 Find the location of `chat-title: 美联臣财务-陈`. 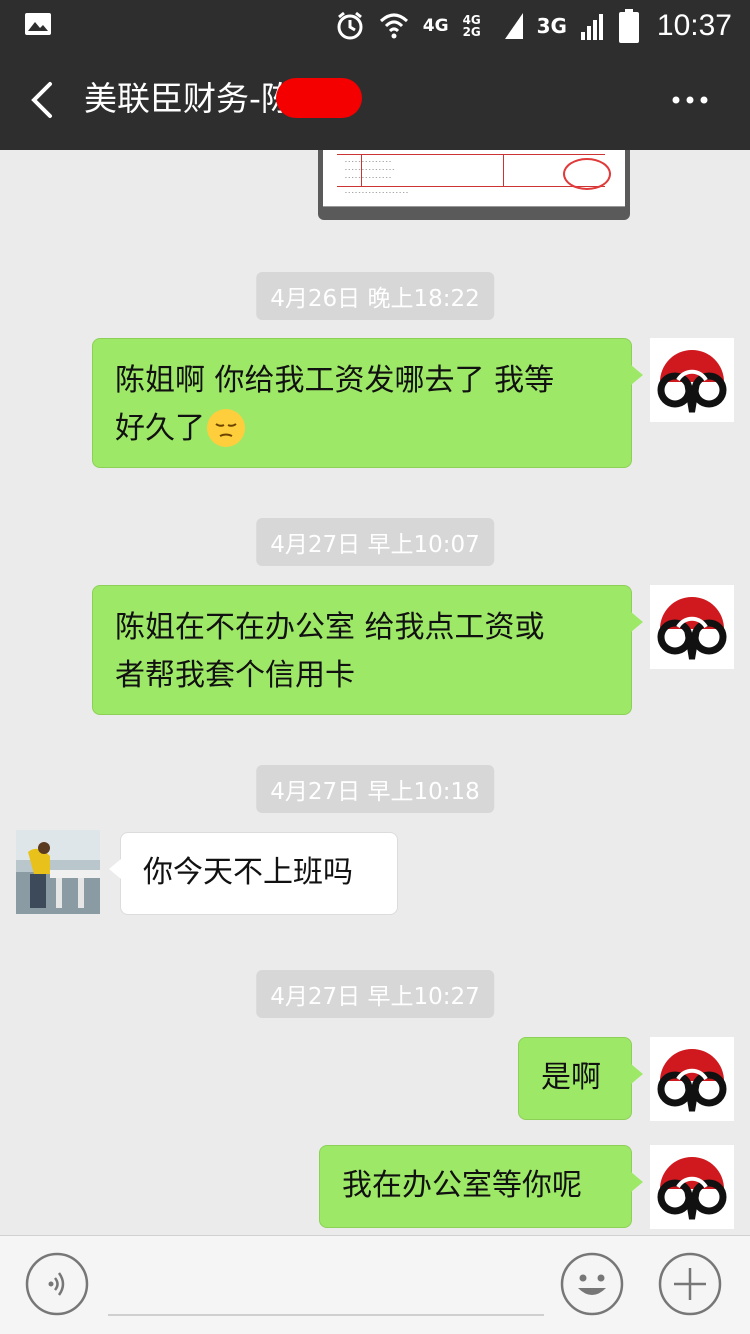

chat-title: 美联臣财务-陈 is located at coordinates (189, 98).